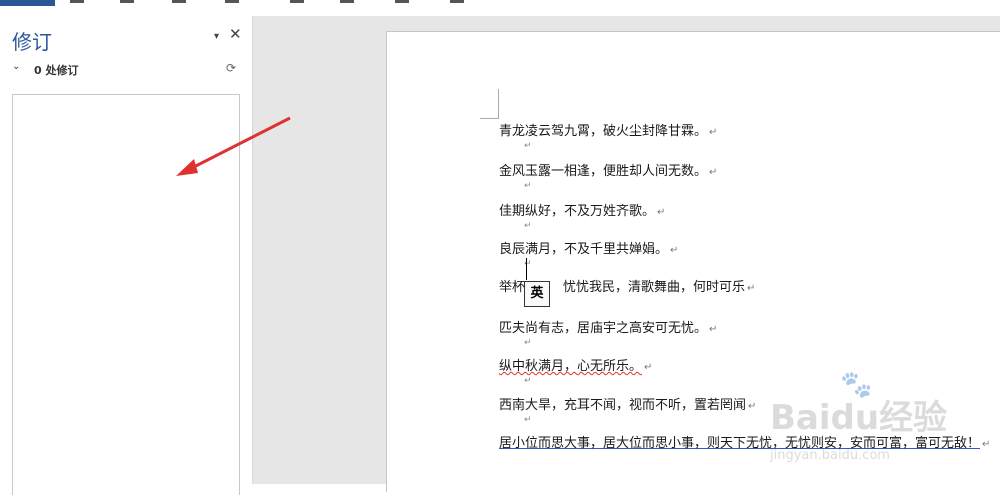  What do you see at coordinates (627, 403) in the screenshot?
I see `text-line: 西南大旱，充耳不闻，视而不听，置若罔闻 ↵` at bounding box center [627, 403].